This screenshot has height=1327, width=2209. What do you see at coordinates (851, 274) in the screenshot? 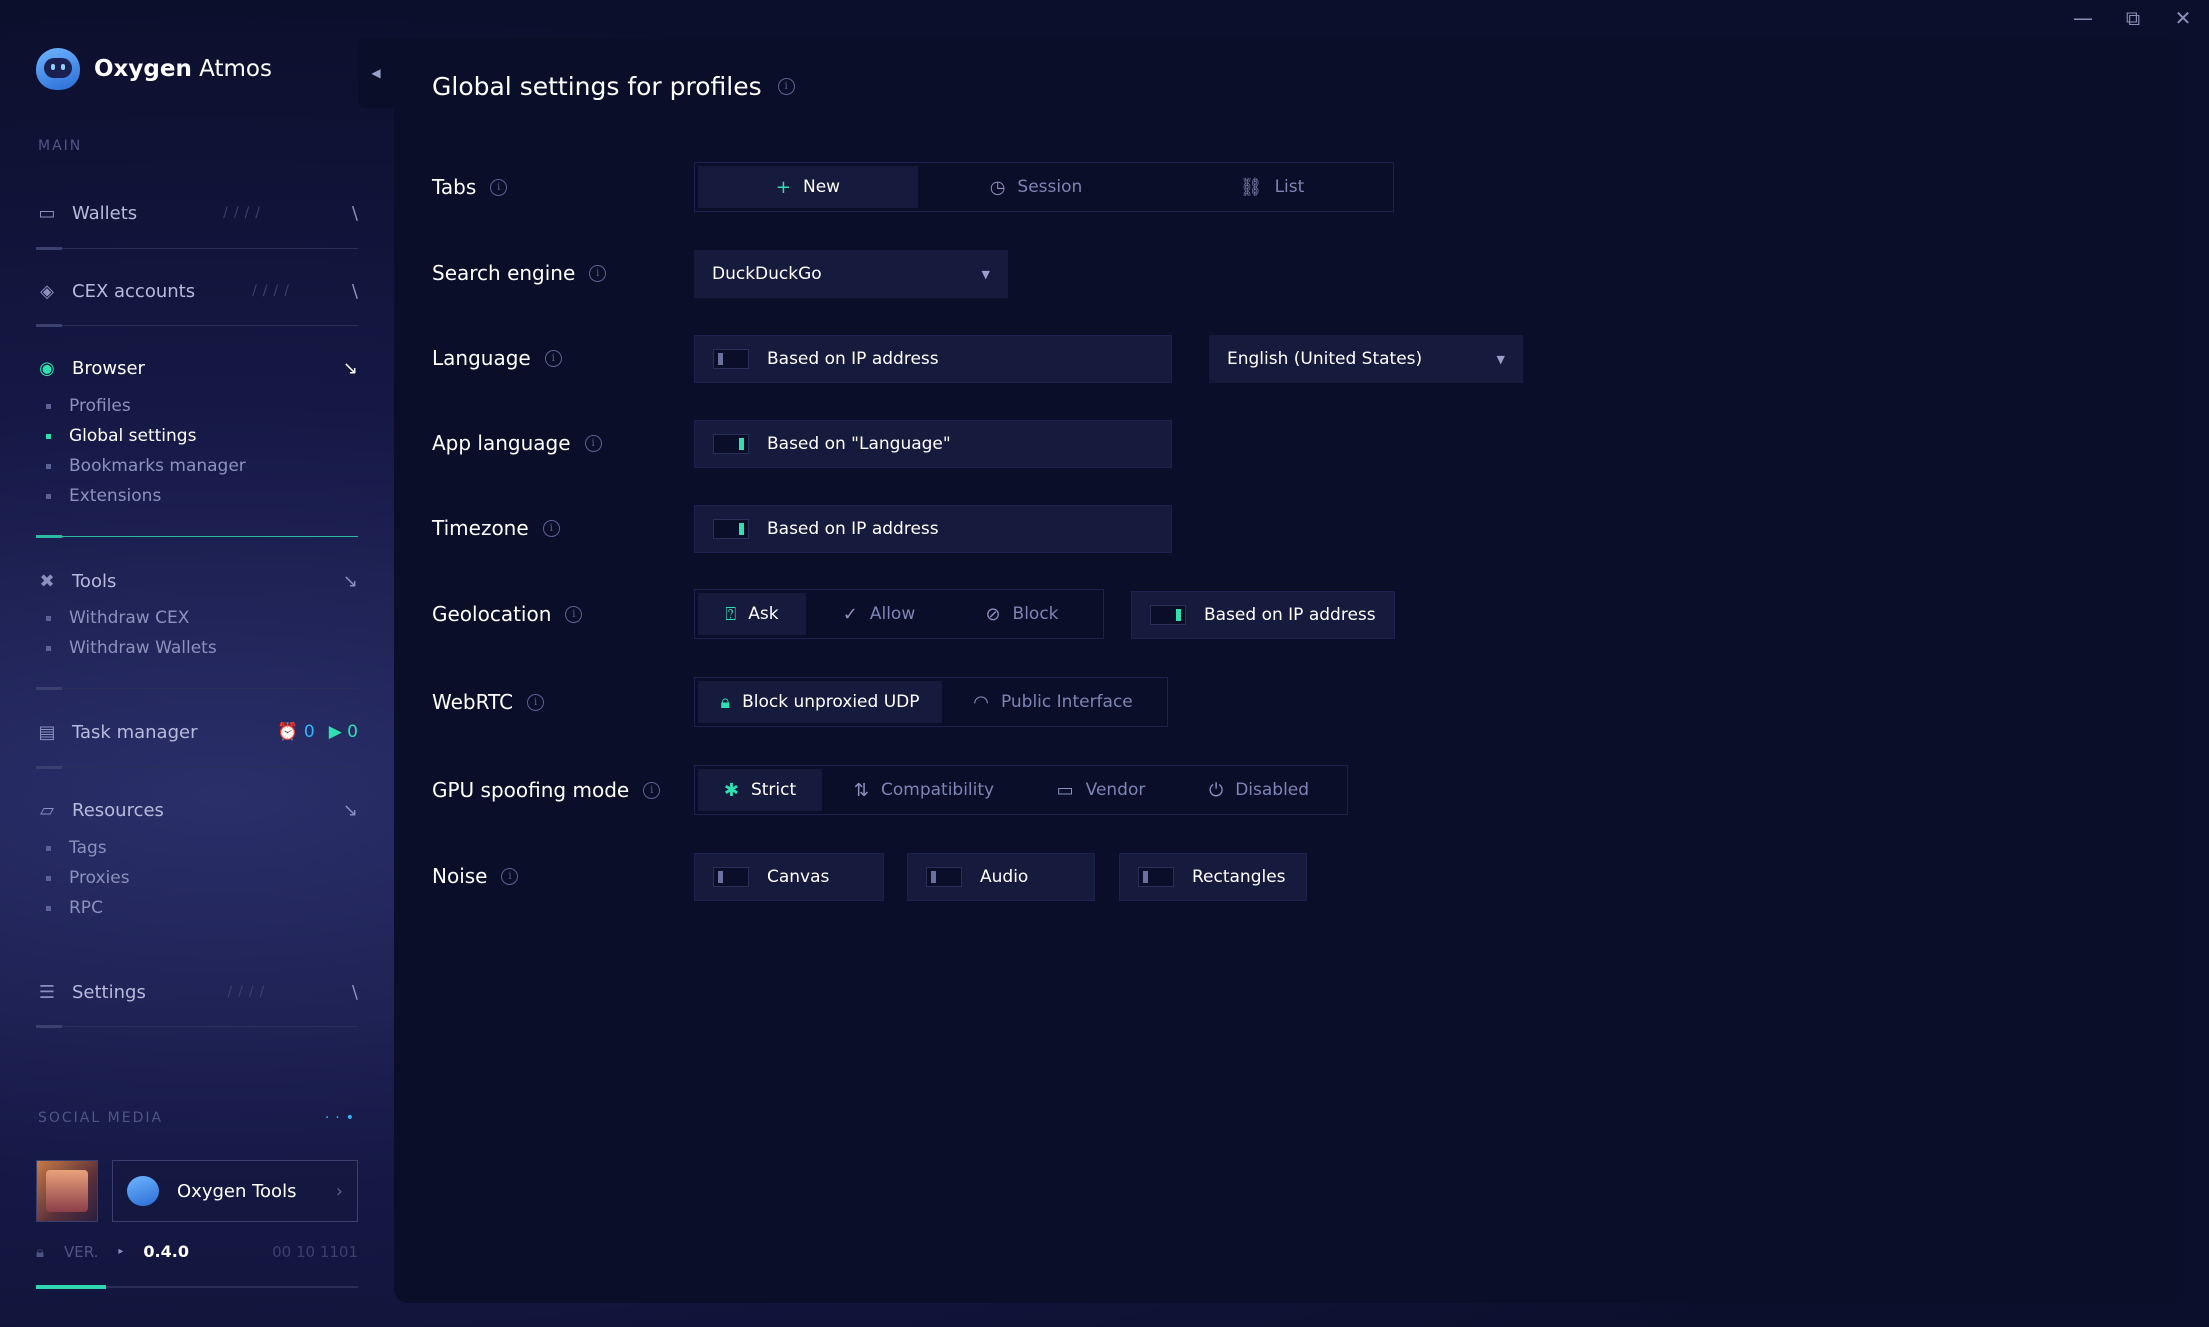
I see `search-engine-select: DuckDuckGo ▼` at bounding box center [851, 274].